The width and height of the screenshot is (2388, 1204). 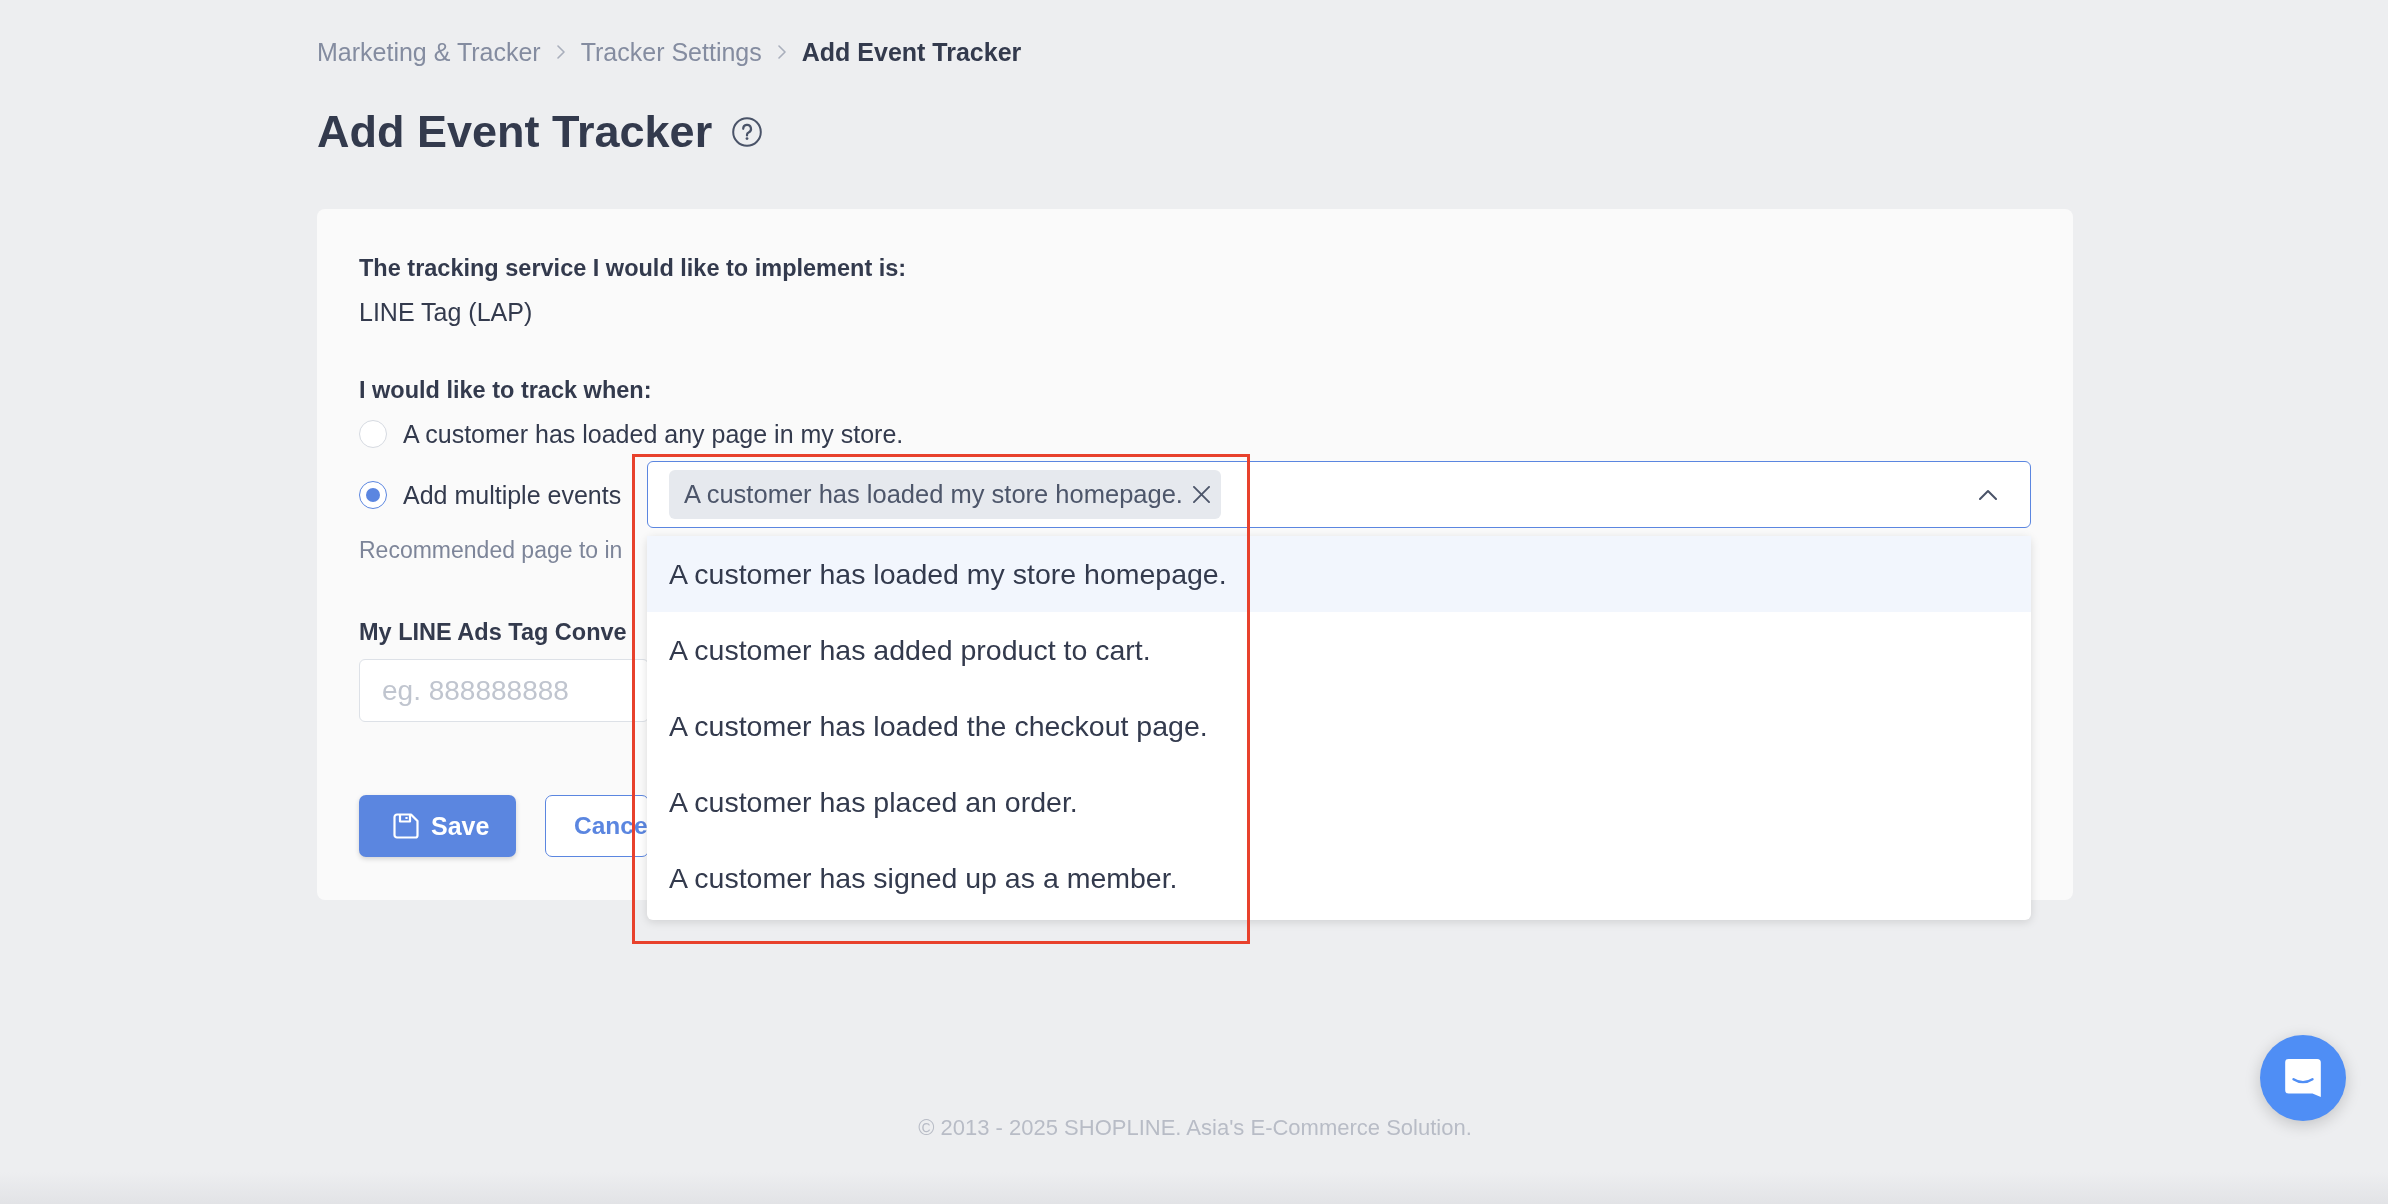 What do you see at coordinates (1339, 726) in the screenshot?
I see `dropdown-option: A customer has loaded the checkout page.` at bounding box center [1339, 726].